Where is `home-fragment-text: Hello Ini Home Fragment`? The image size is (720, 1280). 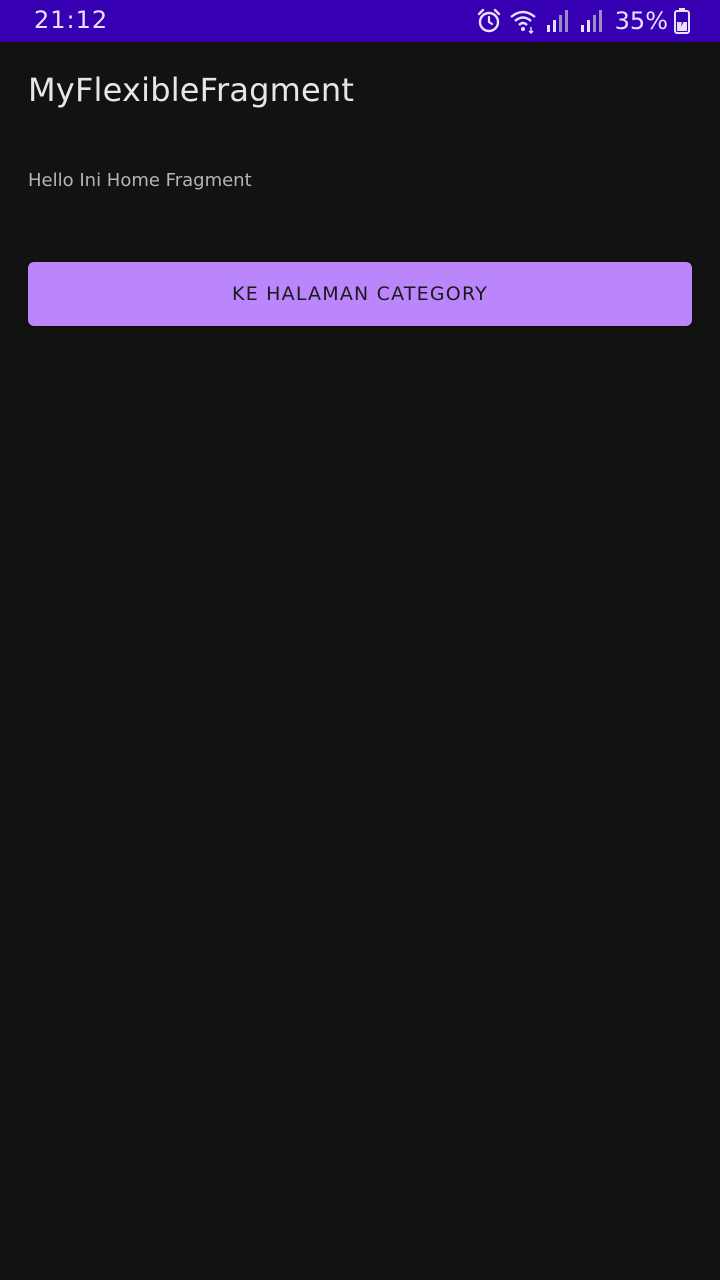 home-fragment-text: Hello Ini Home Fragment is located at coordinates (140, 180).